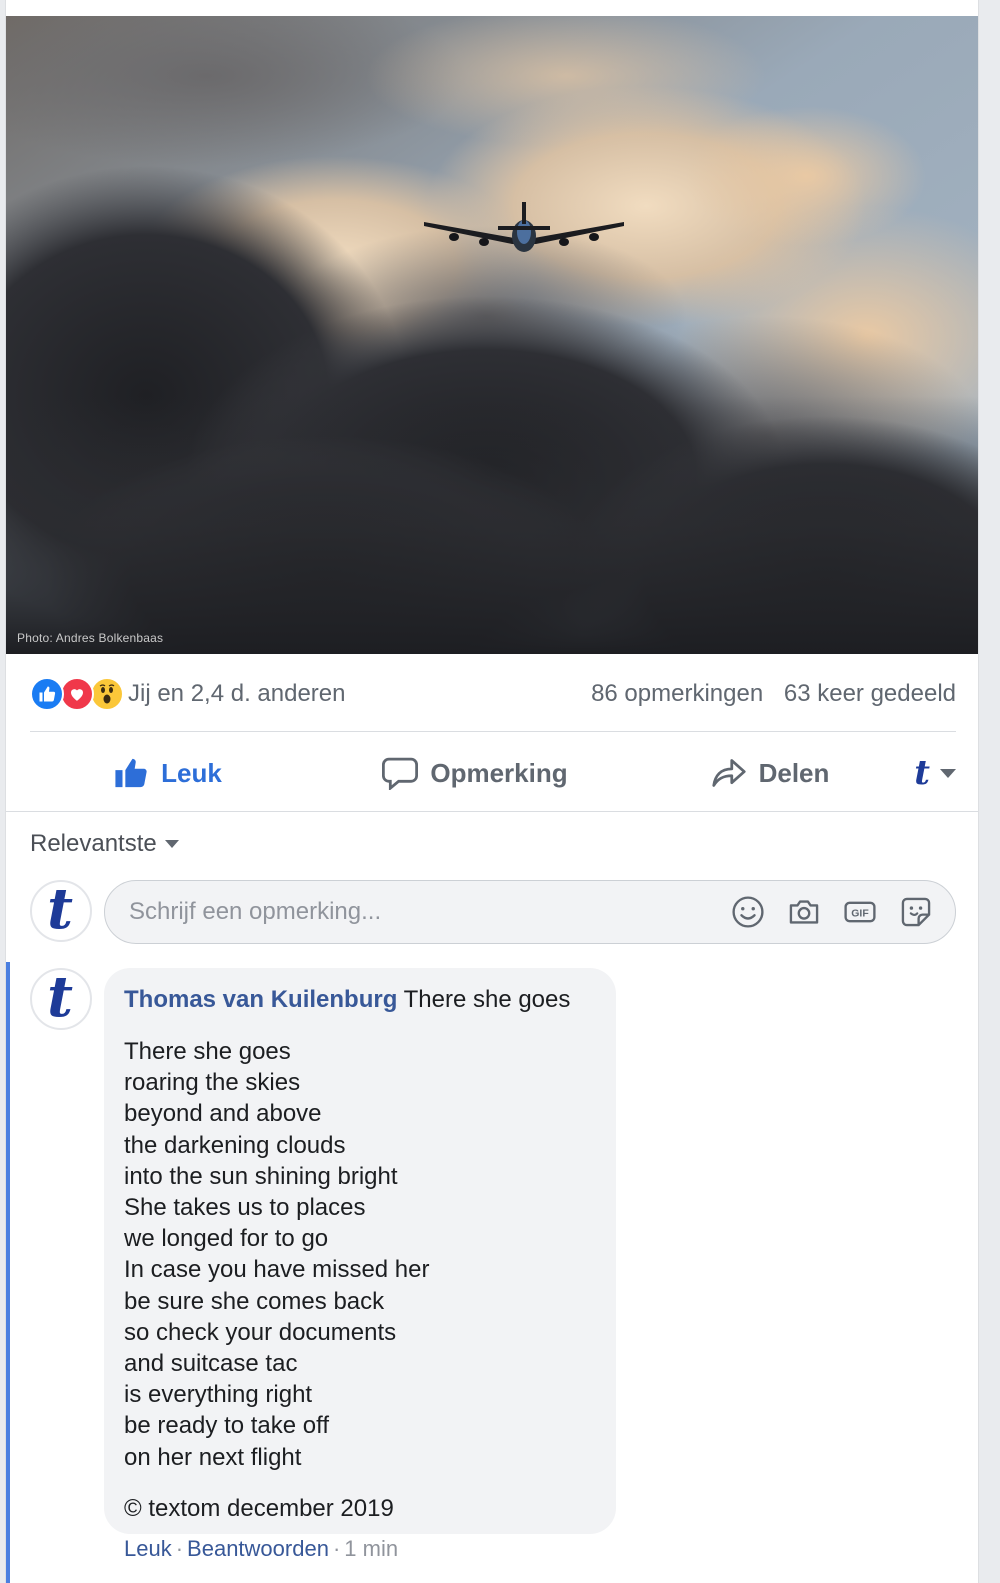  What do you see at coordinates (213, 1457) in the screenshot?
I see `poem-line: on her next flight` at bounding box center [213, 1457].